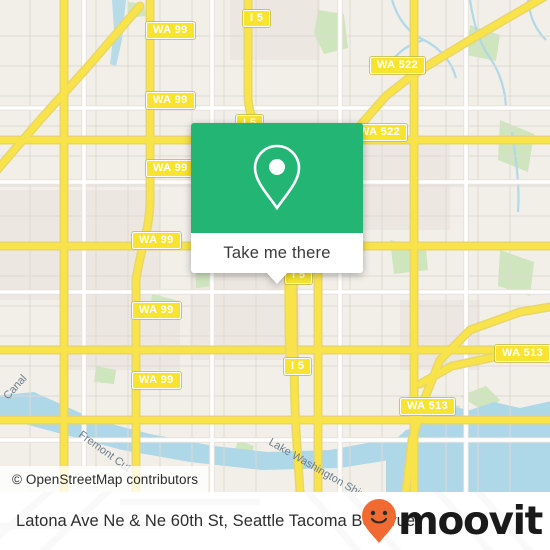 This screenshot has width=550, height=550. What do you see at coordinates (104, 479) in the screenshot?
I see `osm-attribution: © OpenStreetMap contributors` at bounding box center [104, 479].